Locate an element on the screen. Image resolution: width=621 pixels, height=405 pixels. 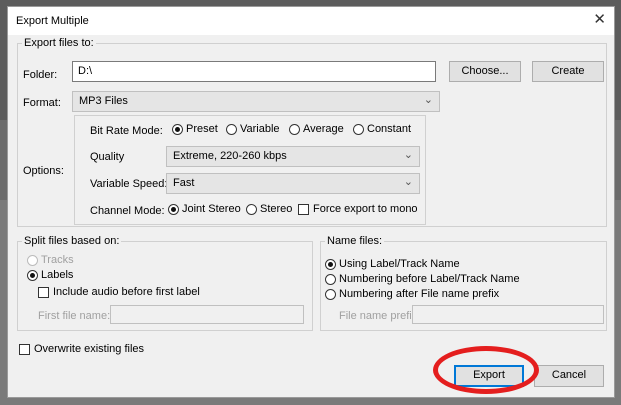
file-name-prefix-label: File name prefix: is located at coordinates (380, 316).